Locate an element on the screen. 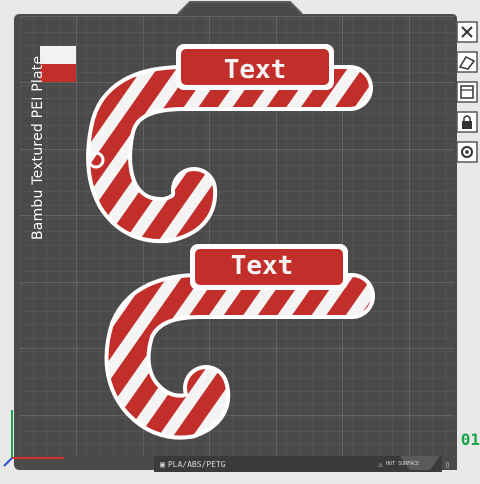 The height and width of the screenshot is (484, 480). hot-surface-warning: ⚠ HOT SURFACE is located at coordinates (399, 464).